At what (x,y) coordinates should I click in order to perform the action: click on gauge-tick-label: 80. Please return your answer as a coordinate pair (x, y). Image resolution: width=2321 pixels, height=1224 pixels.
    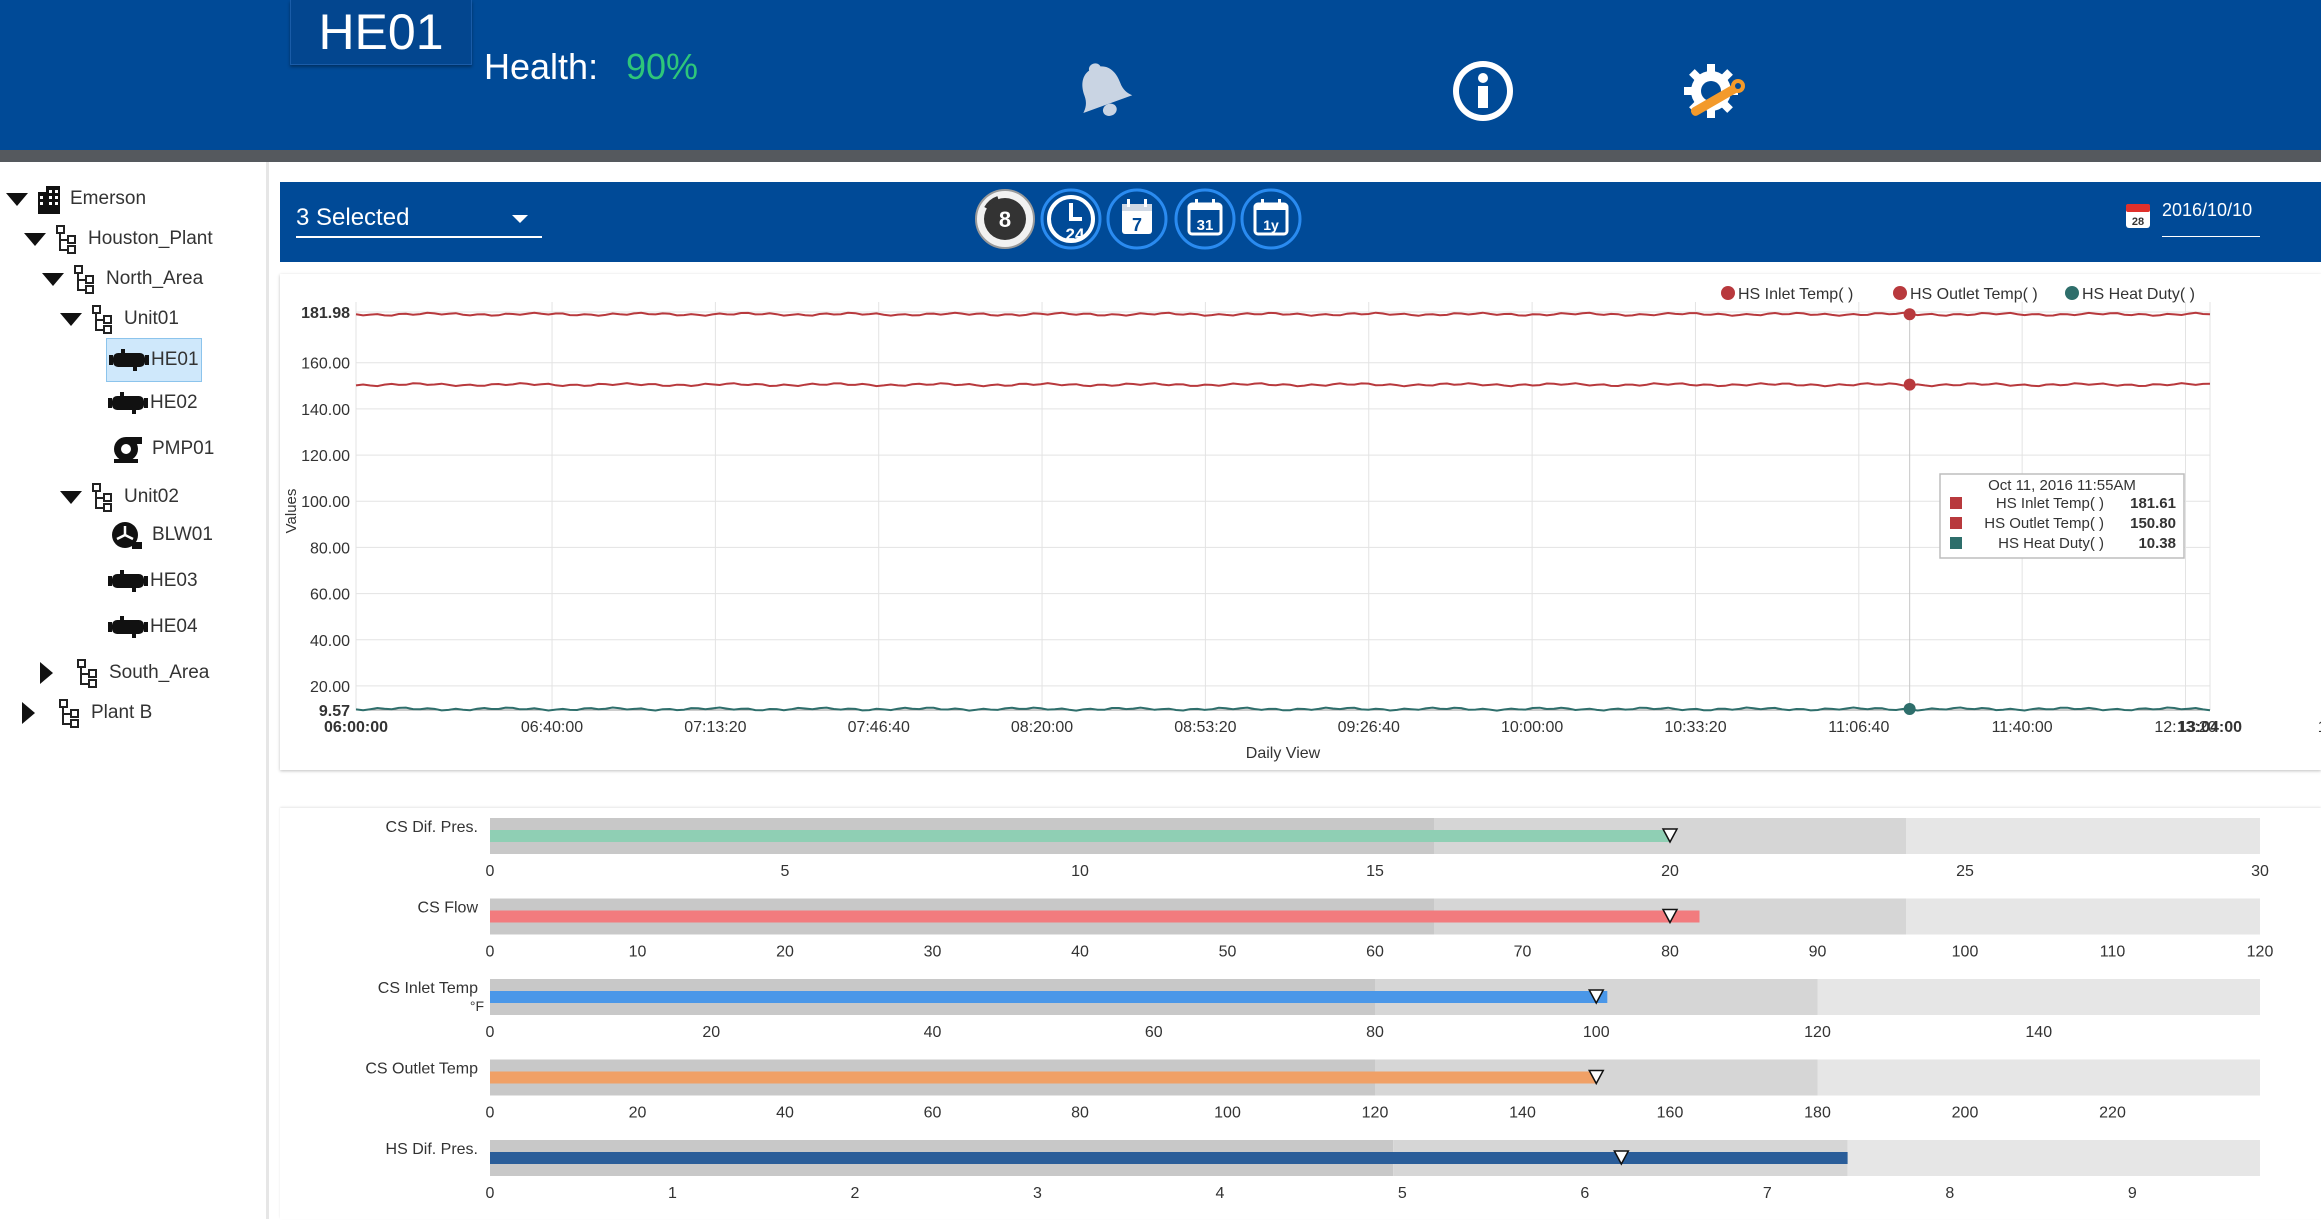
    Looking at the image, I should click on (1670, 952).